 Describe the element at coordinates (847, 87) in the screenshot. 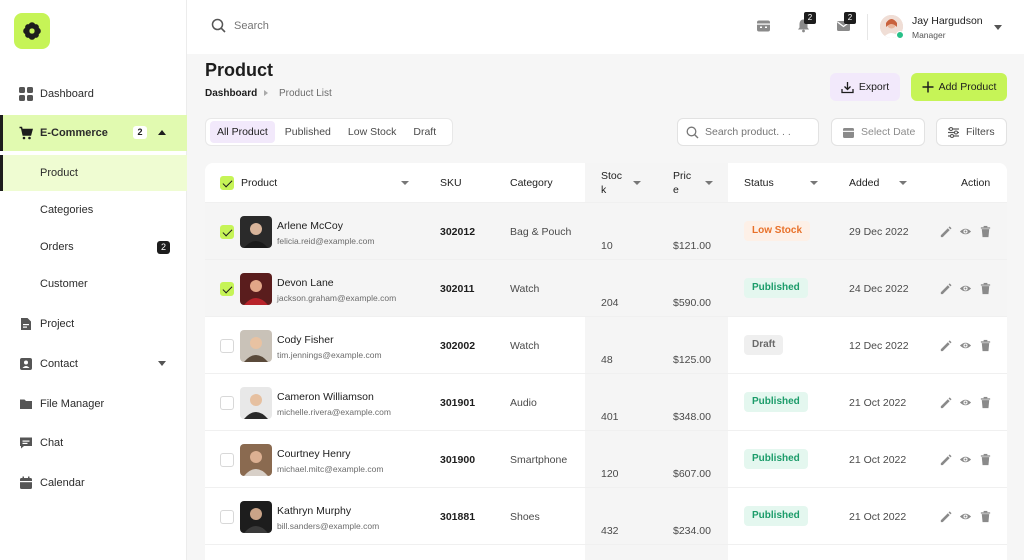

I see `download-icon` at that location.